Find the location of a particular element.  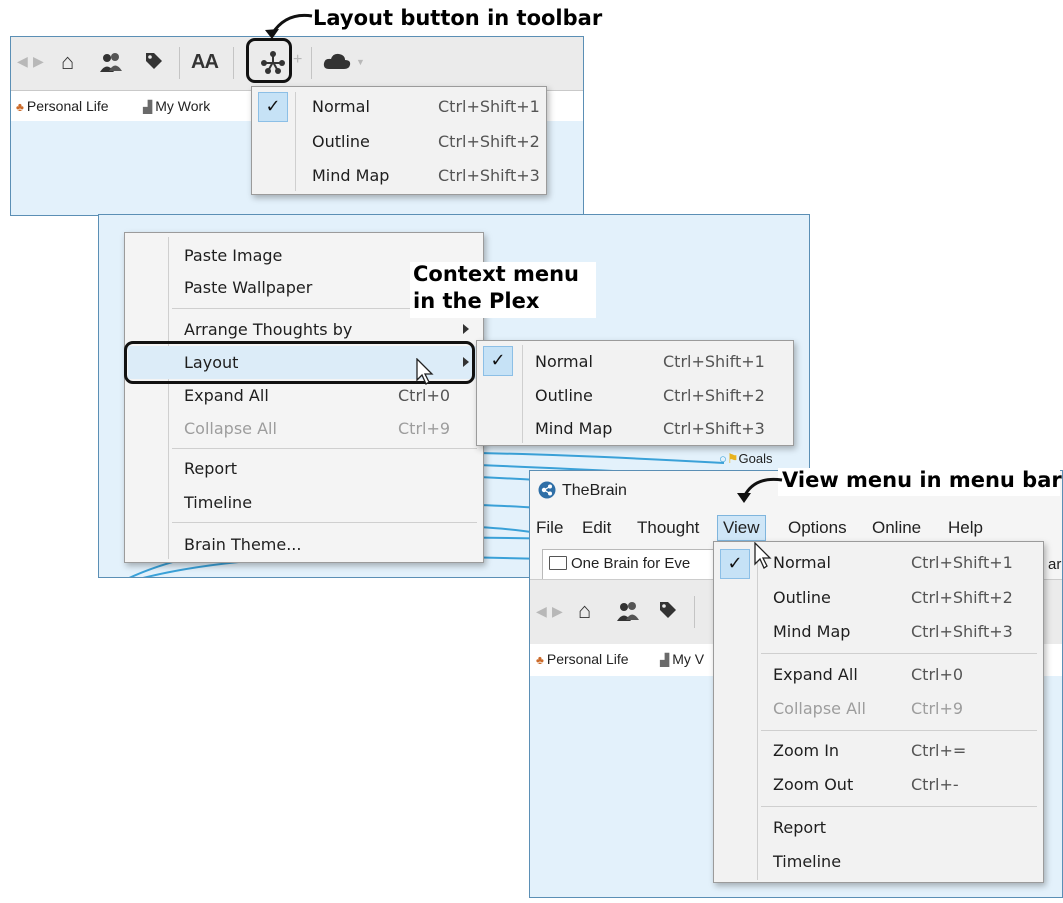

menu-item-mind-map: Mind Map Ctrl+Shift+3 is located at coordinates (399, 175).